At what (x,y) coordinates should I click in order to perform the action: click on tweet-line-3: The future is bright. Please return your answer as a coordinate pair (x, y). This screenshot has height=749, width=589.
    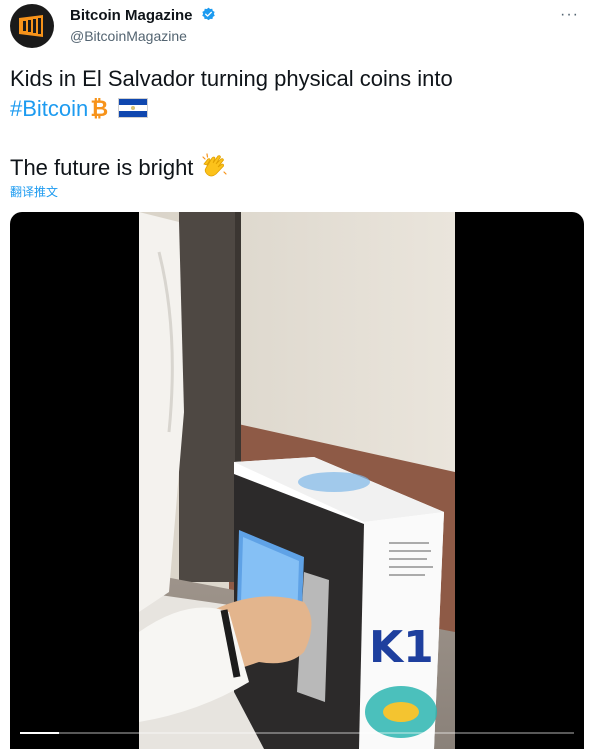
    Looking at the image, I should click on (295, 167).